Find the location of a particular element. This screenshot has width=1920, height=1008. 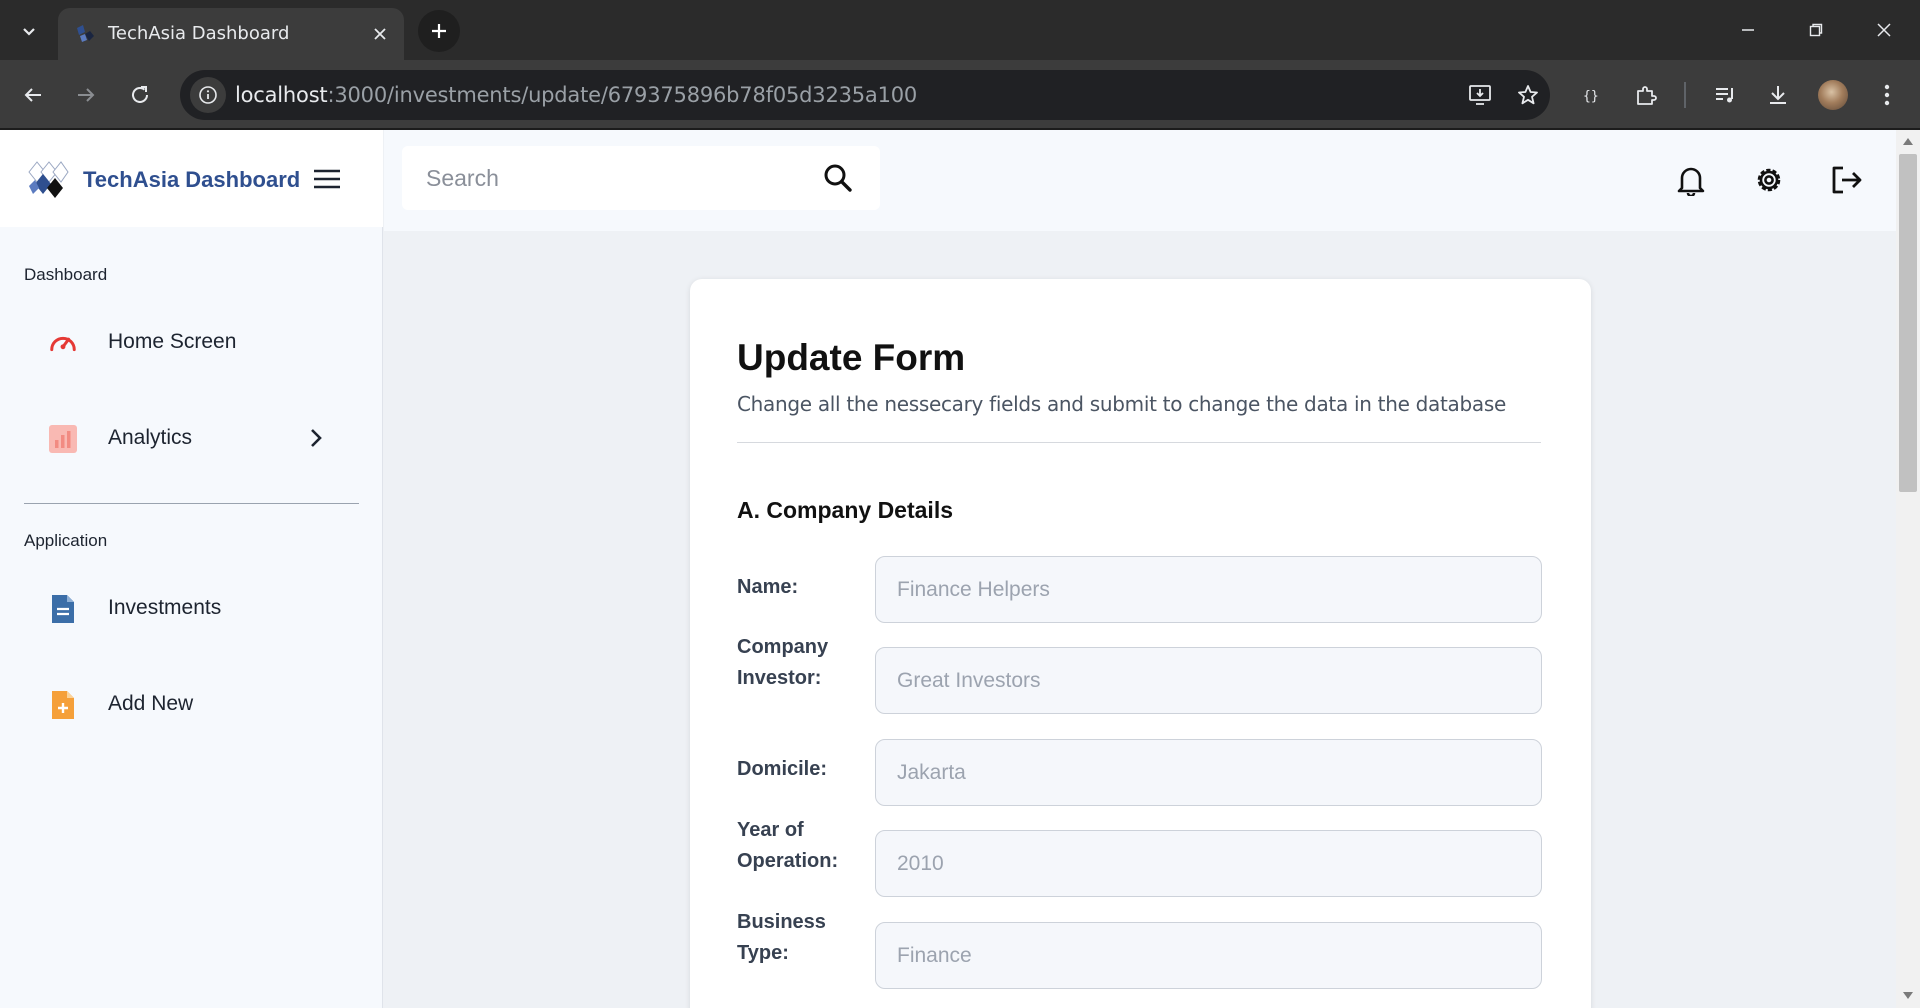

name-label: Name: is located at coordinates (768, 587).